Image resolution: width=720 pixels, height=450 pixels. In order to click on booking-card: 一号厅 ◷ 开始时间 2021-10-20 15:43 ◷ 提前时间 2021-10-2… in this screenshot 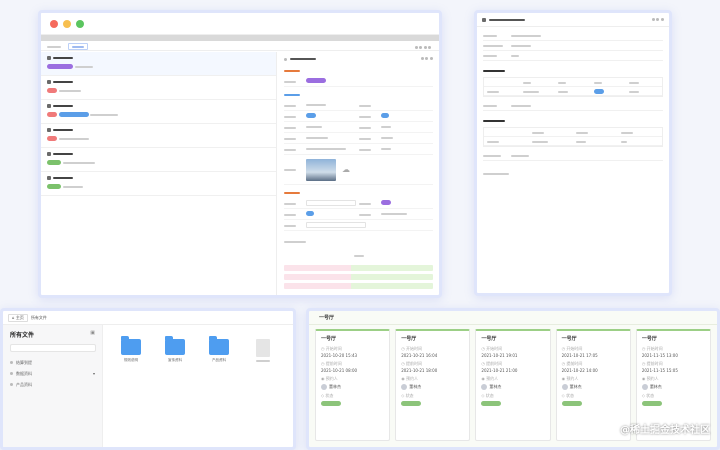, I will do `click(353, 385)`.